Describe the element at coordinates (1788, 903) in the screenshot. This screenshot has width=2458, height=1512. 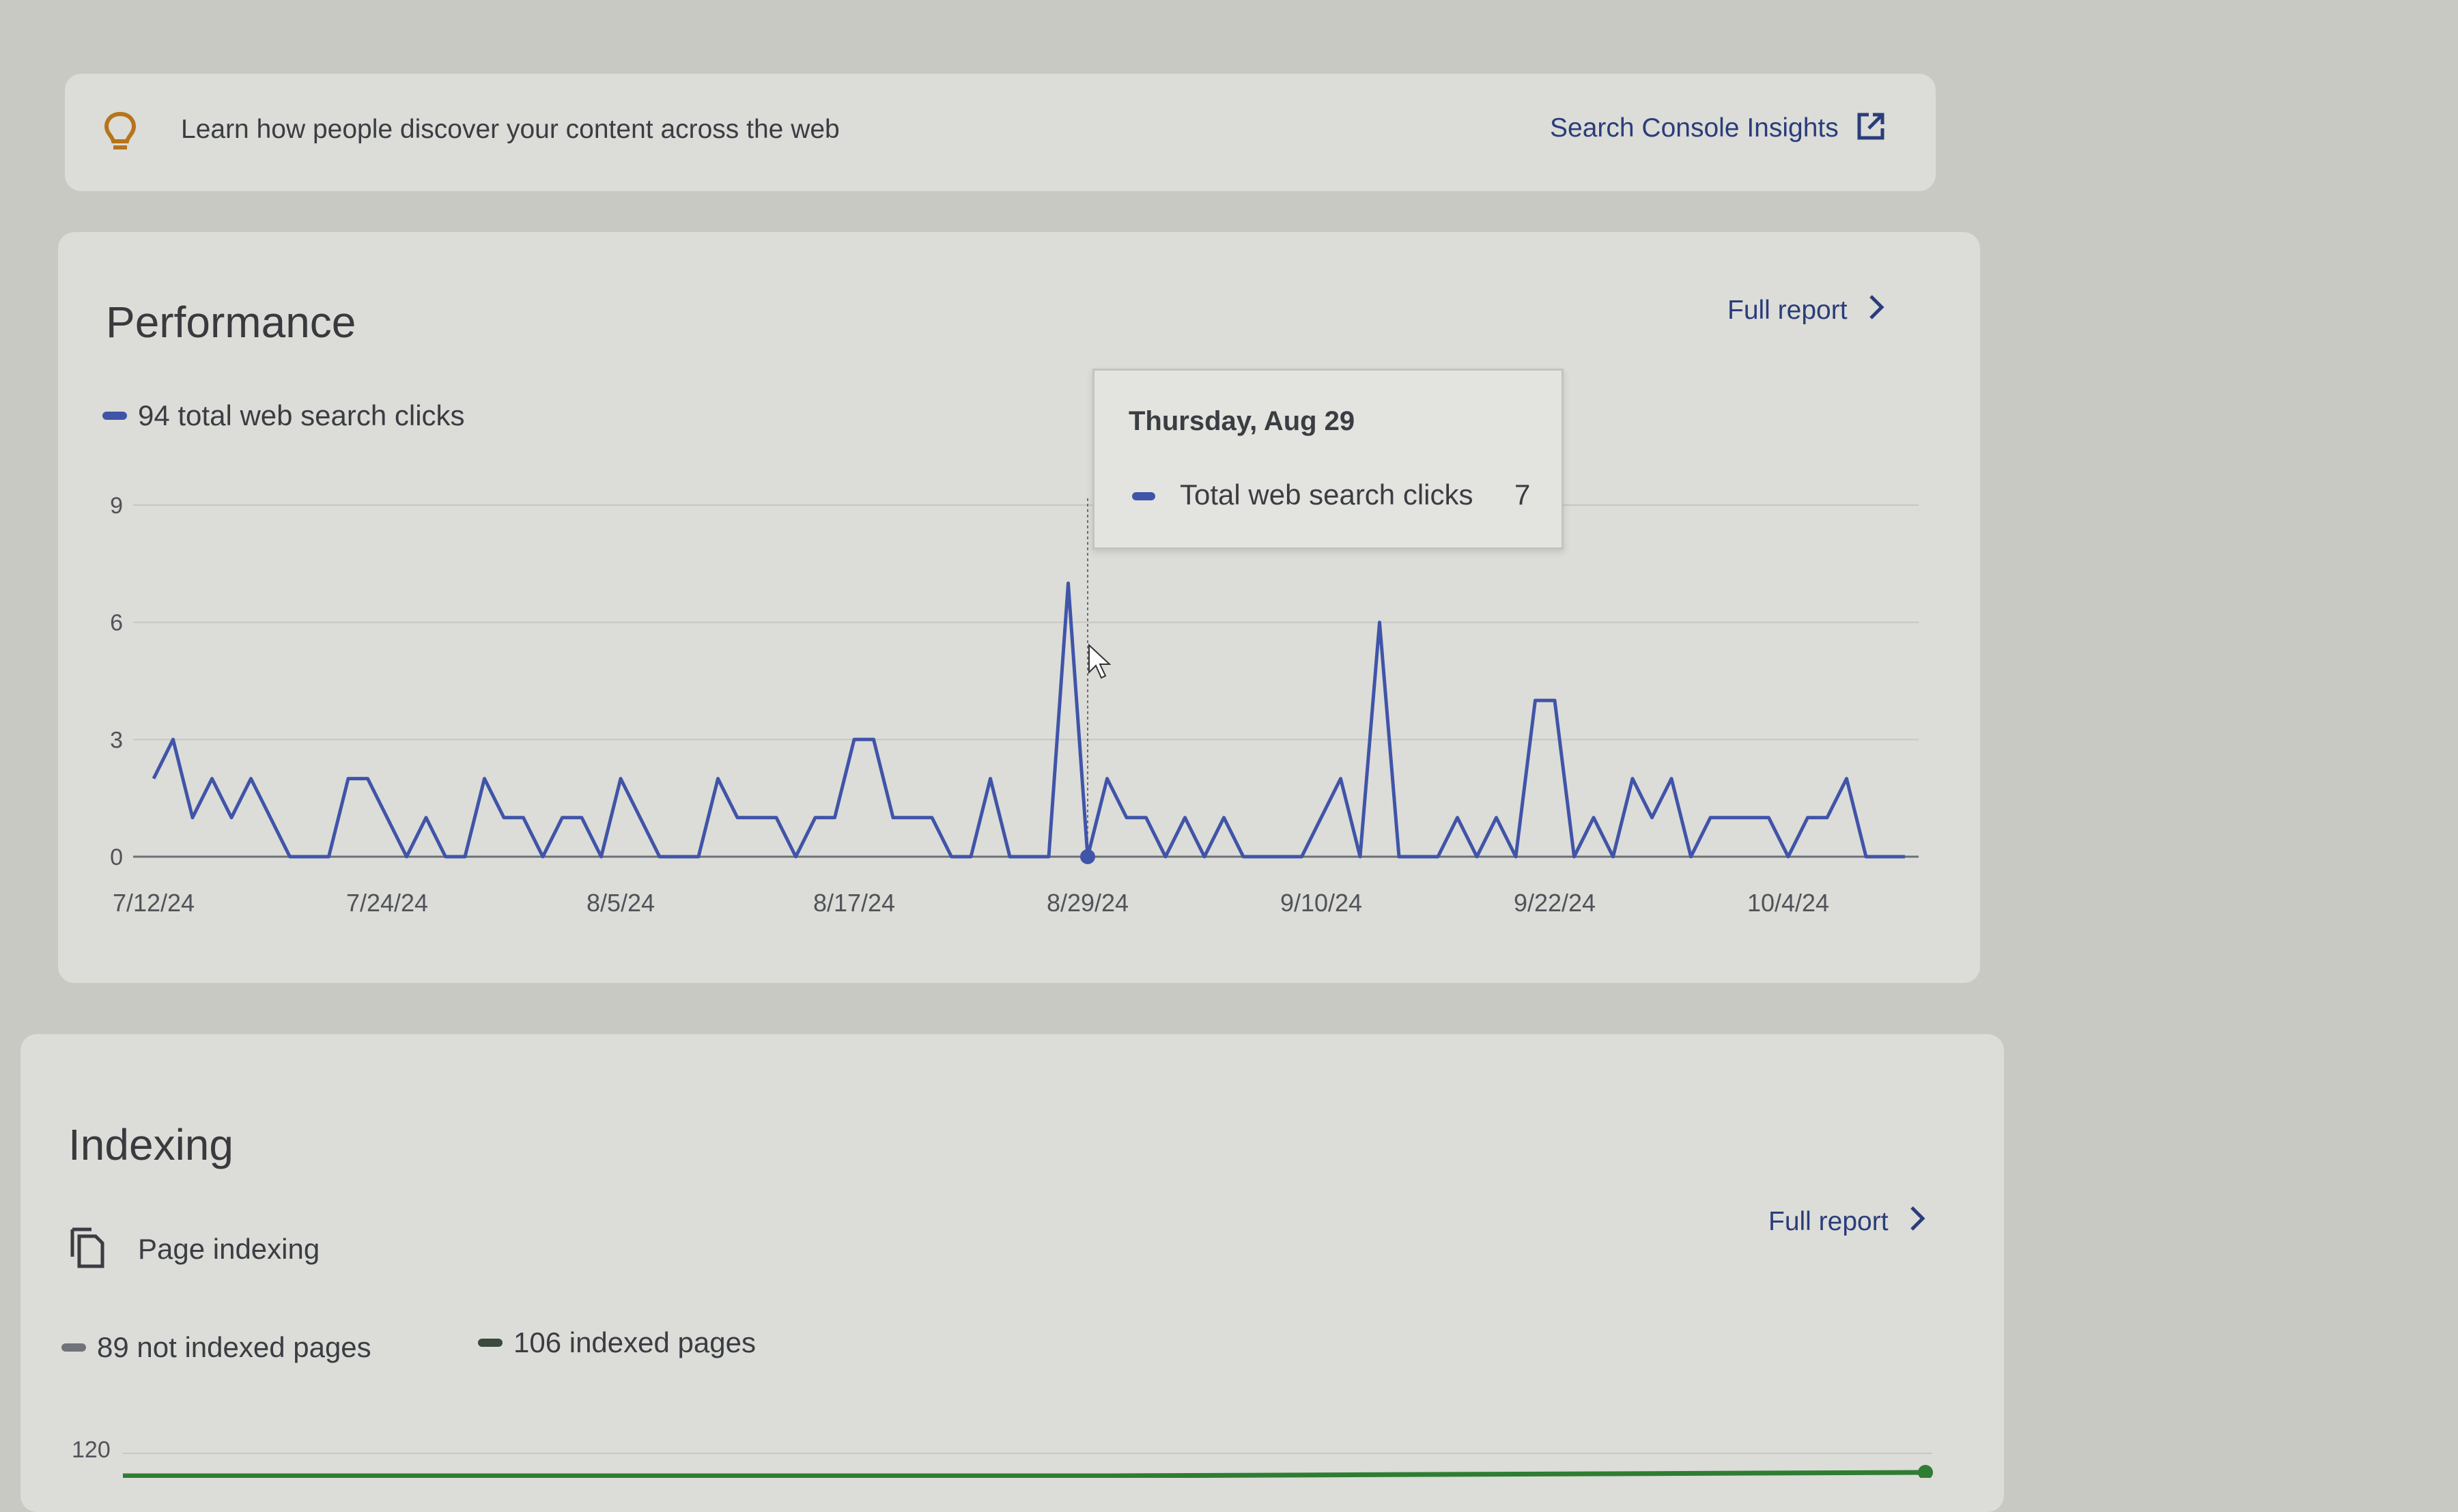
I see `x-tick-label: 10/4/24` at that location.